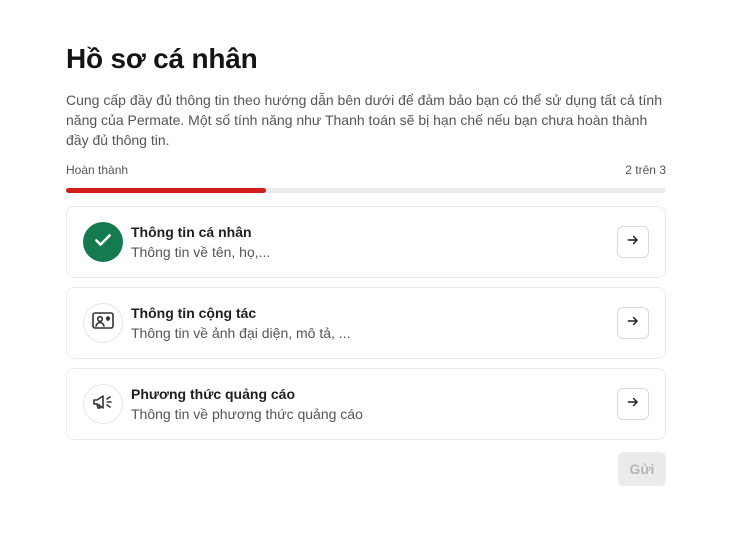 The width and height of the screenshot is (740, 542). I want to click on id-card-icon, so click(103, 323).